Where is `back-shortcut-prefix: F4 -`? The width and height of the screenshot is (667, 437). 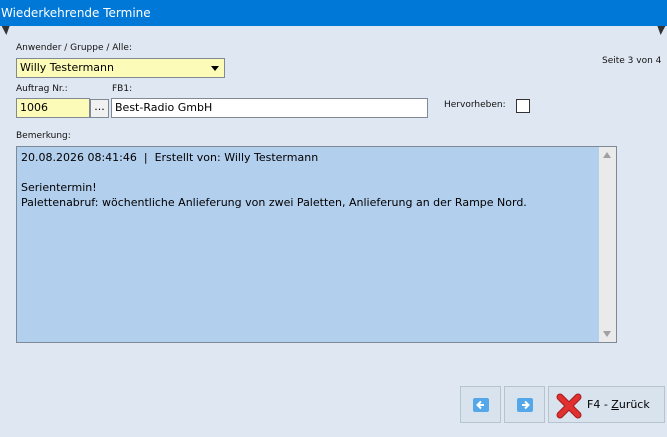
back-shortcut-prefix: F4 - is located at coordinates (599, 404).